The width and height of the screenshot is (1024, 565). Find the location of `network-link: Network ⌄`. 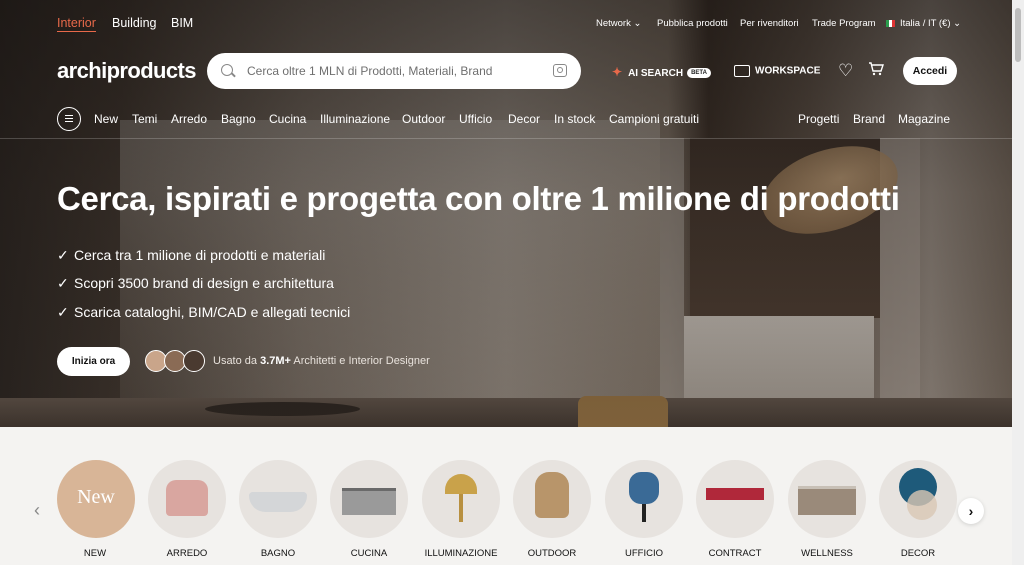

network-link: Network ⌄ is located at coordinates (618, 23).